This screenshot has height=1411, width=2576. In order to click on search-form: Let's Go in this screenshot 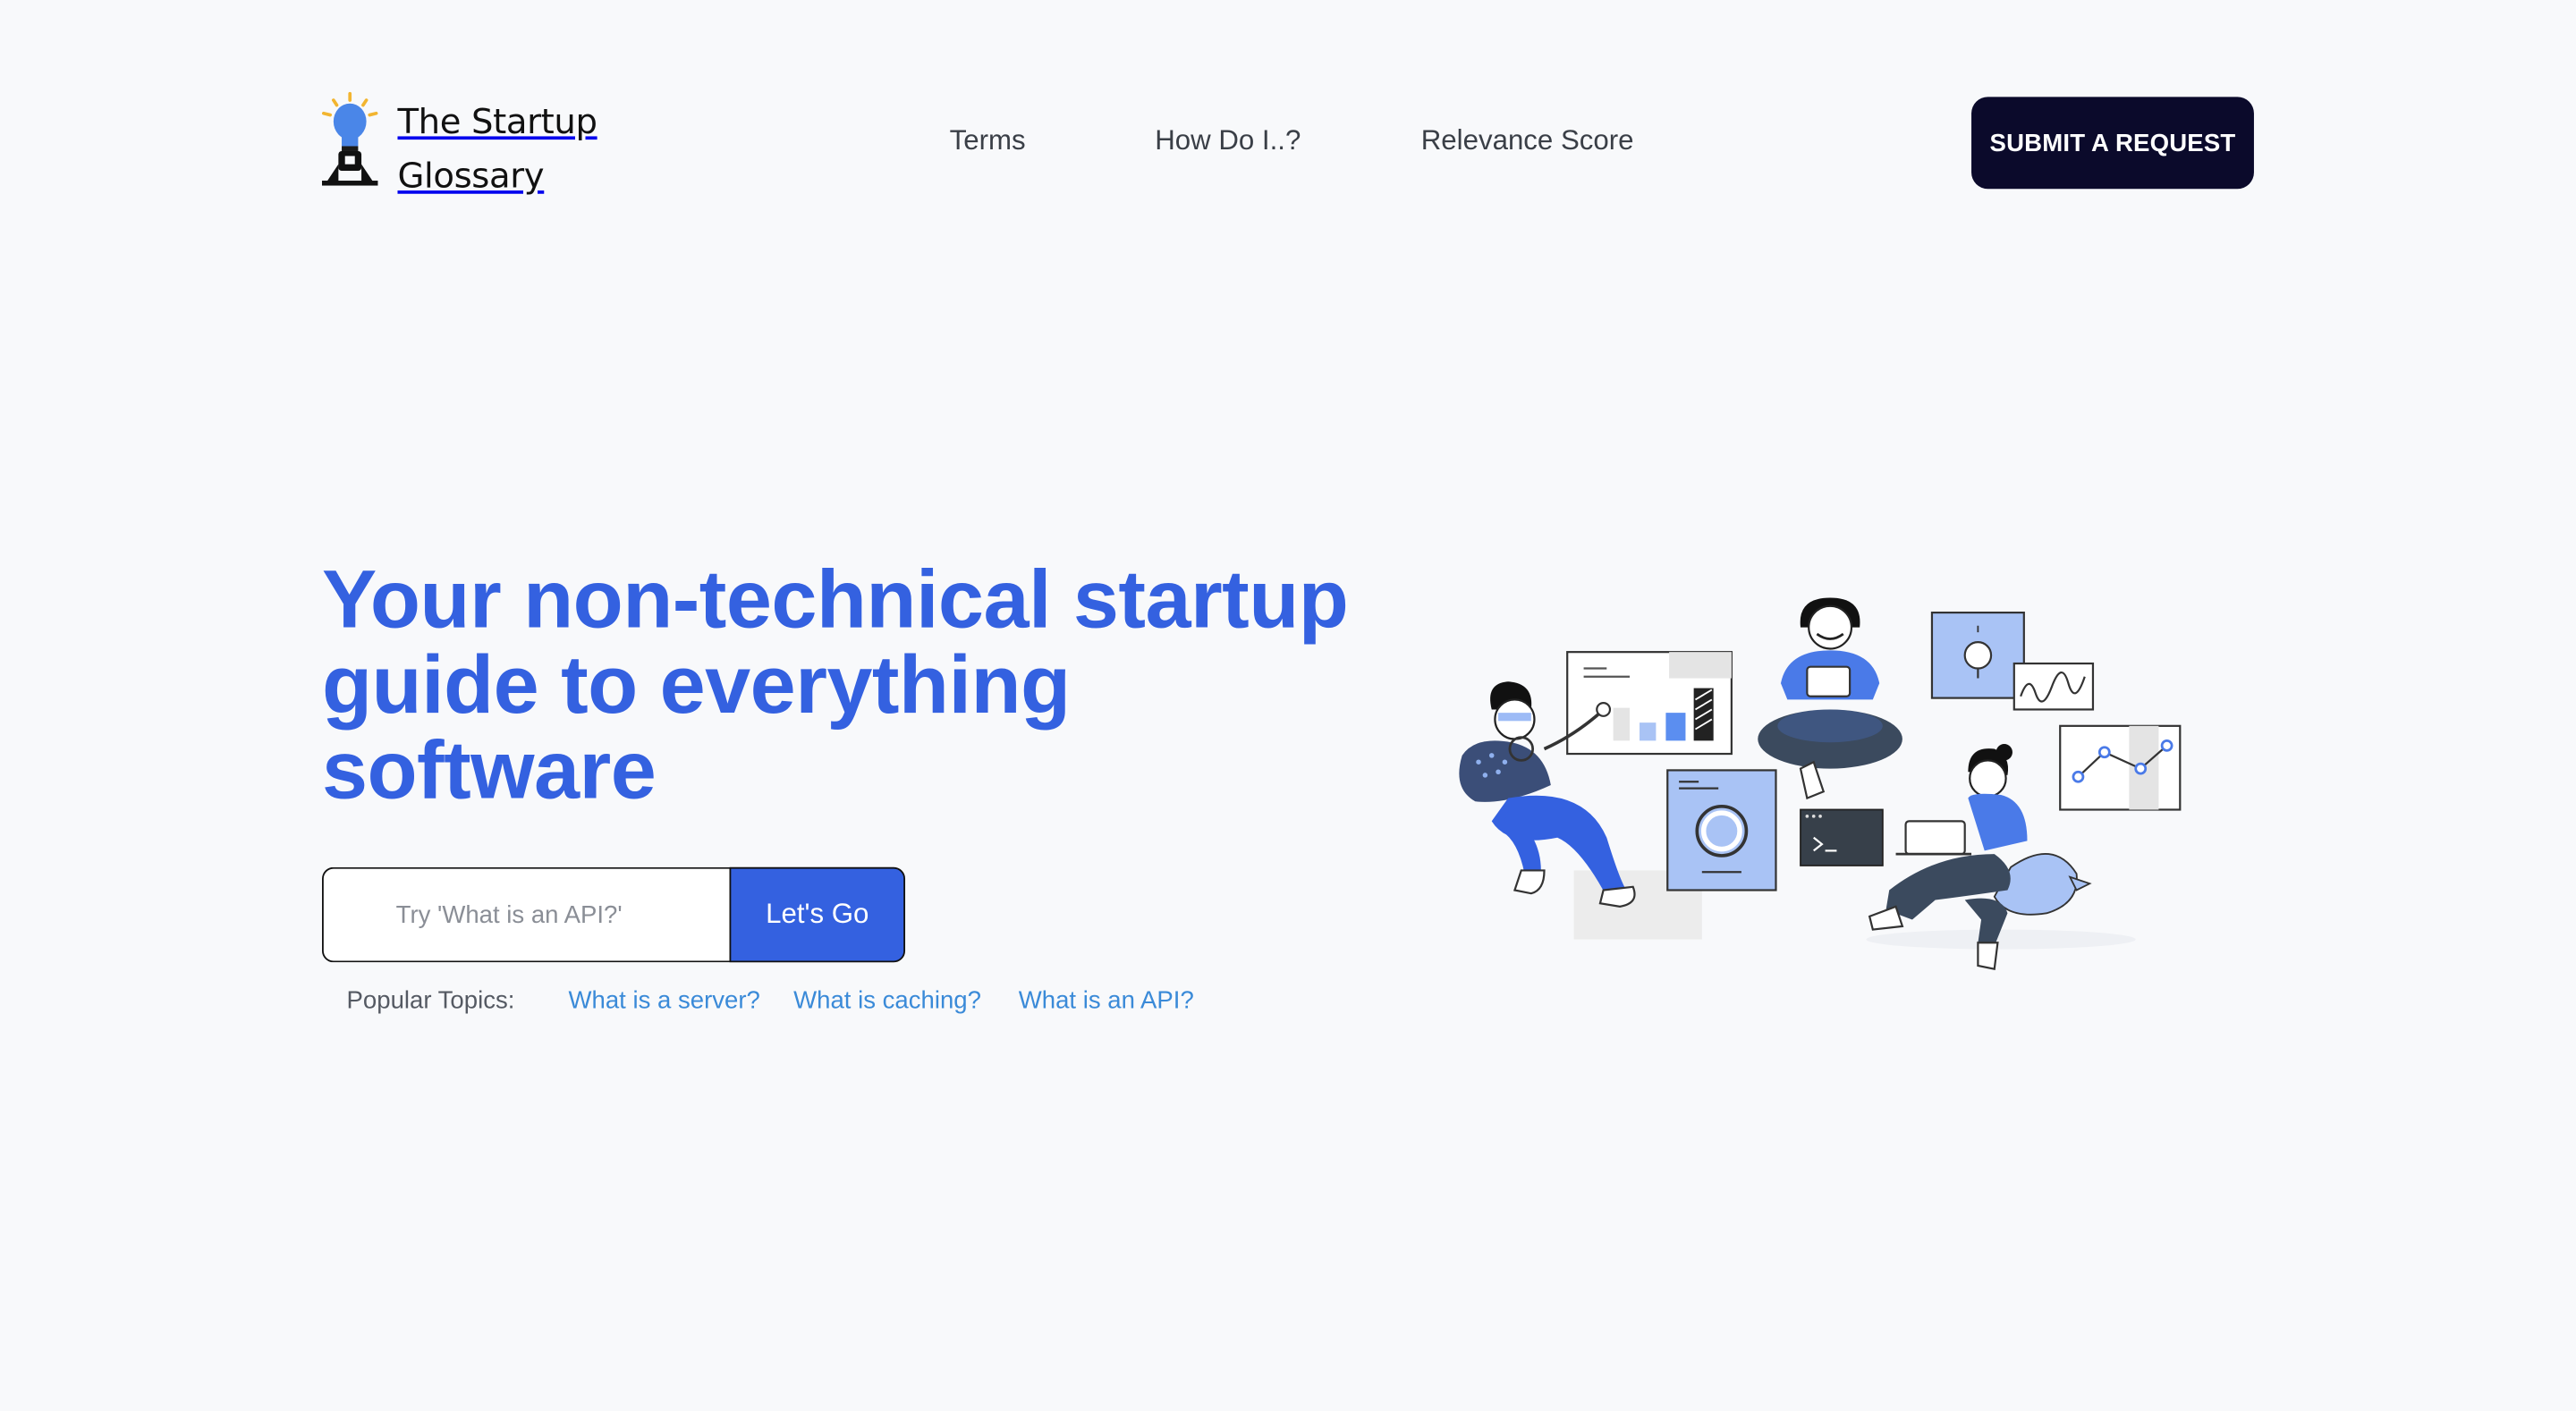, I will do `click(613, 915)`.